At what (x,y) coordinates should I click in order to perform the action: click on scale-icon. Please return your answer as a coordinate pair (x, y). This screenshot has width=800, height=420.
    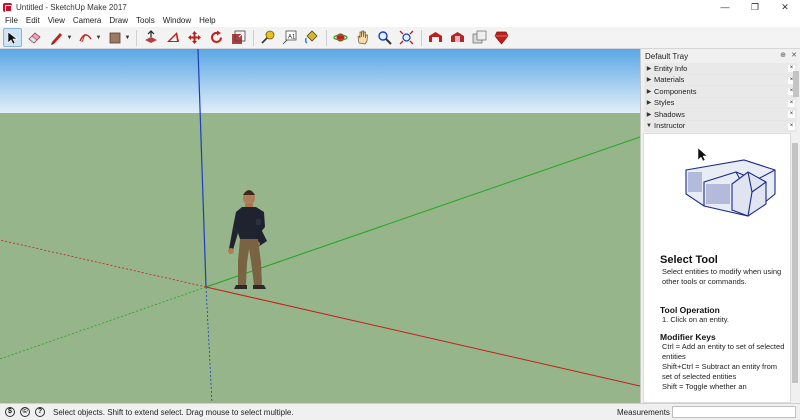
    Looking at the image, I should click on (239, 37).